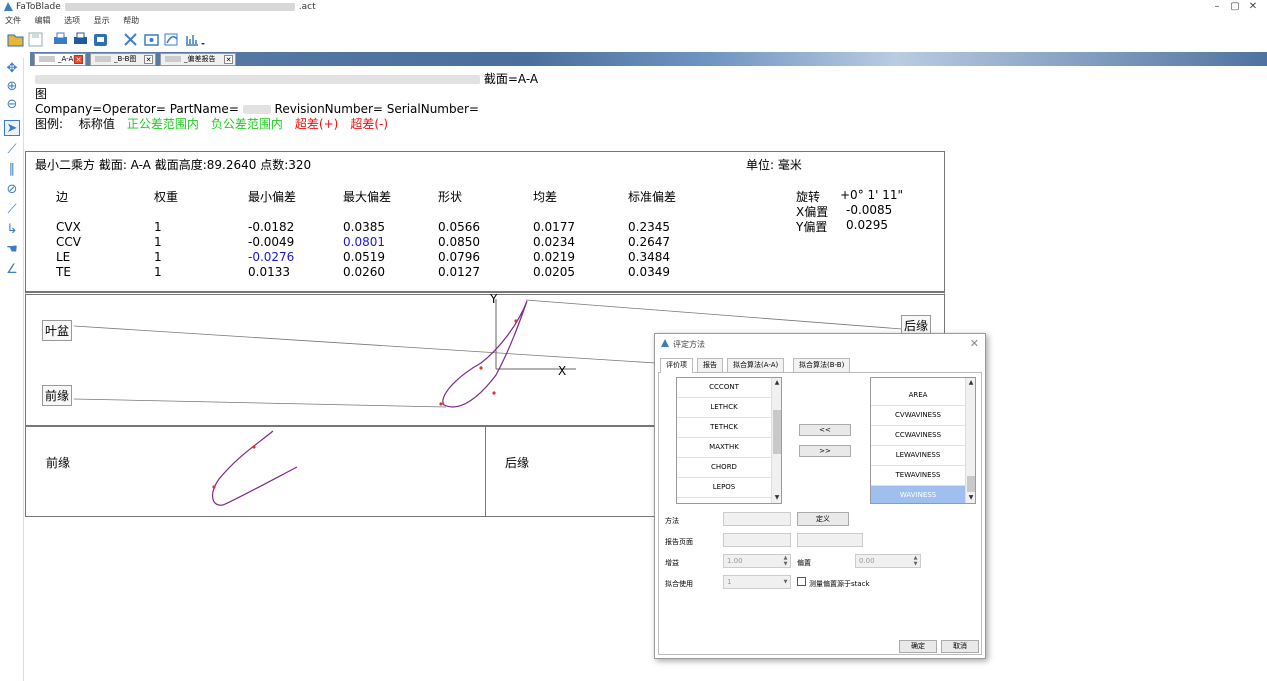 Image resolution: width=1267 pixels, height=681 pixels. Describe the element at coordinates (545, 197) in the screenshot. I see `column-header: 均差` at that location.